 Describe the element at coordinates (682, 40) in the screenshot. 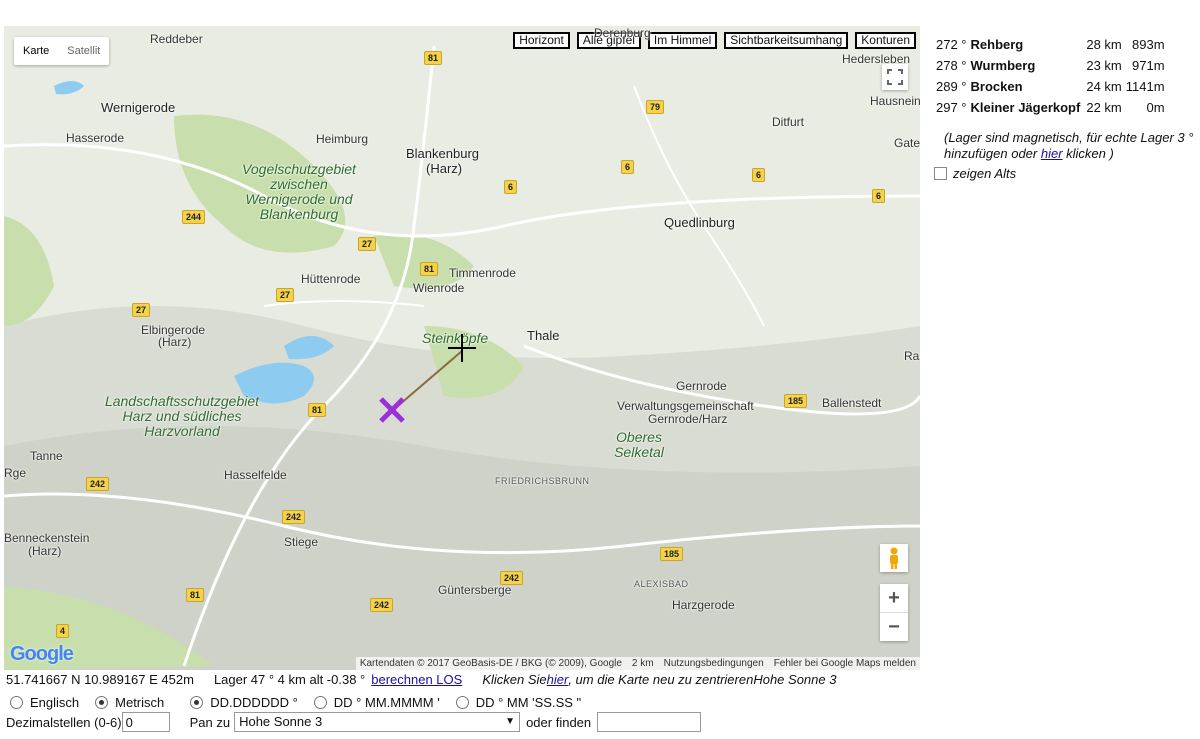

I see `im-himmel-button: Im Himmel` at that location.